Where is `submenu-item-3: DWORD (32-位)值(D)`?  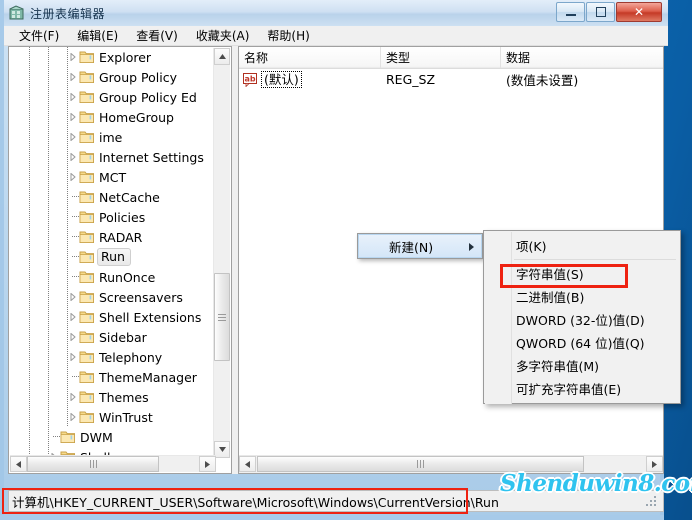
submenu-item-3: DWORD (32-位)值(D) is located at coordinates (582, 319).